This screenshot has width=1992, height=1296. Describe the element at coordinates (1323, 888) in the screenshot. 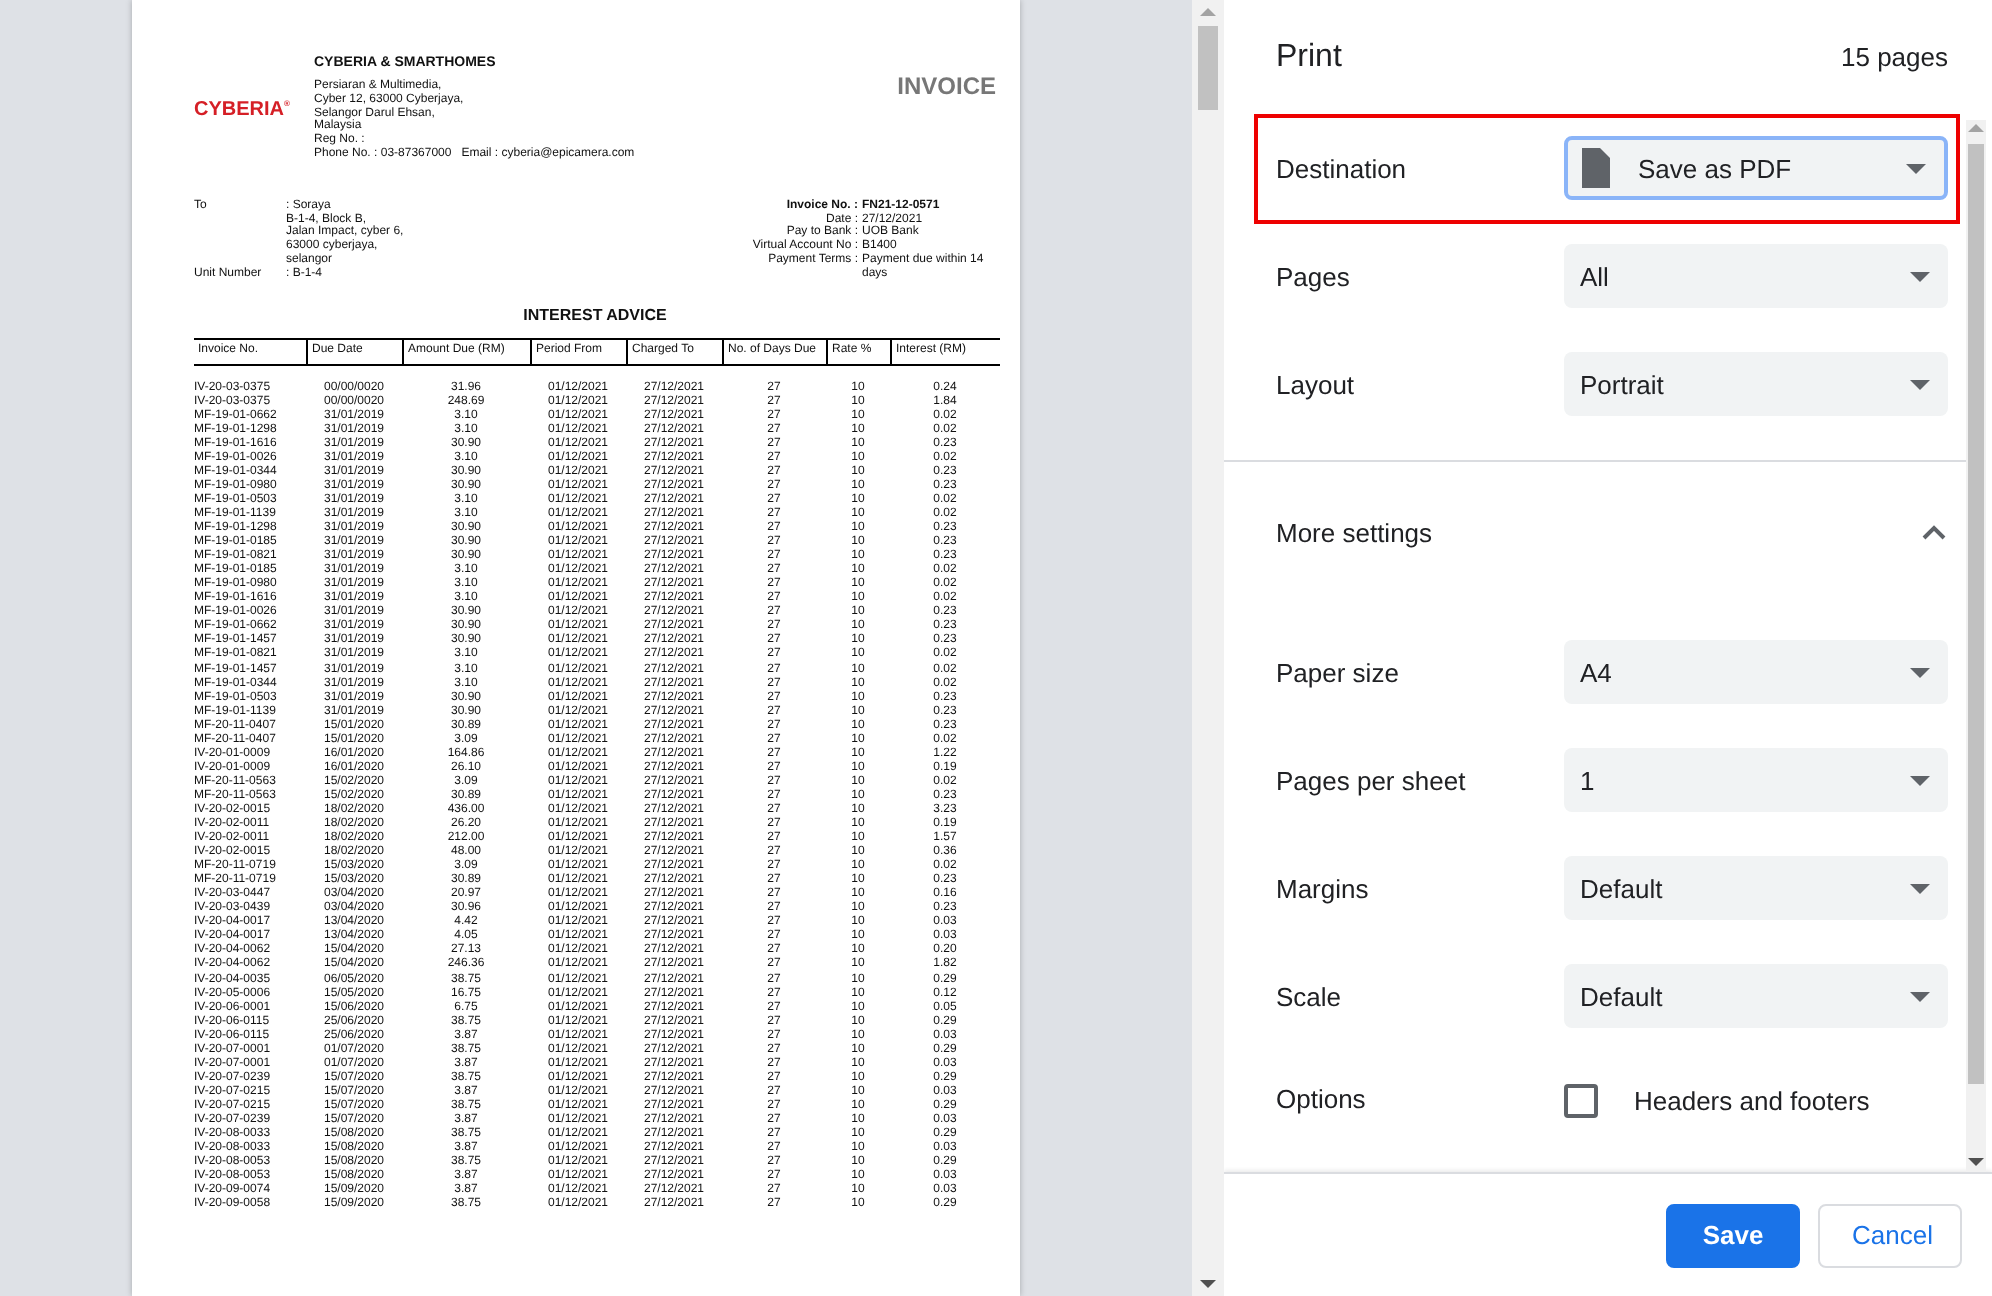

I see `setting-label: Margins` at that location.